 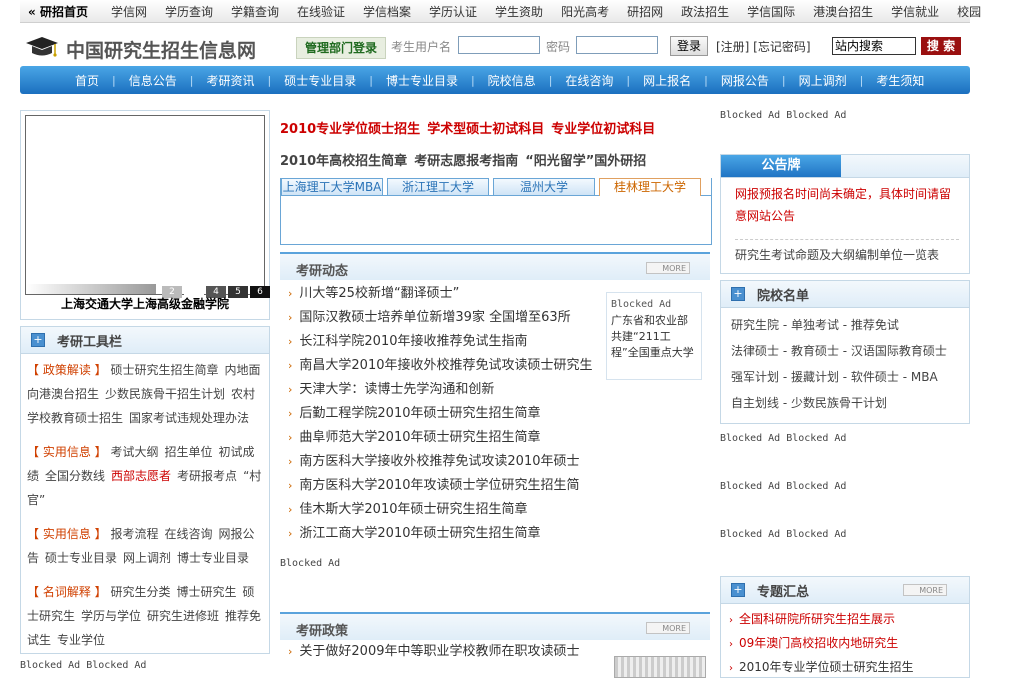 What do you see at coordinates (111, 616) in the screenshot?
I see `tool-link: 学历与学位` at bounding box center [111, 616].